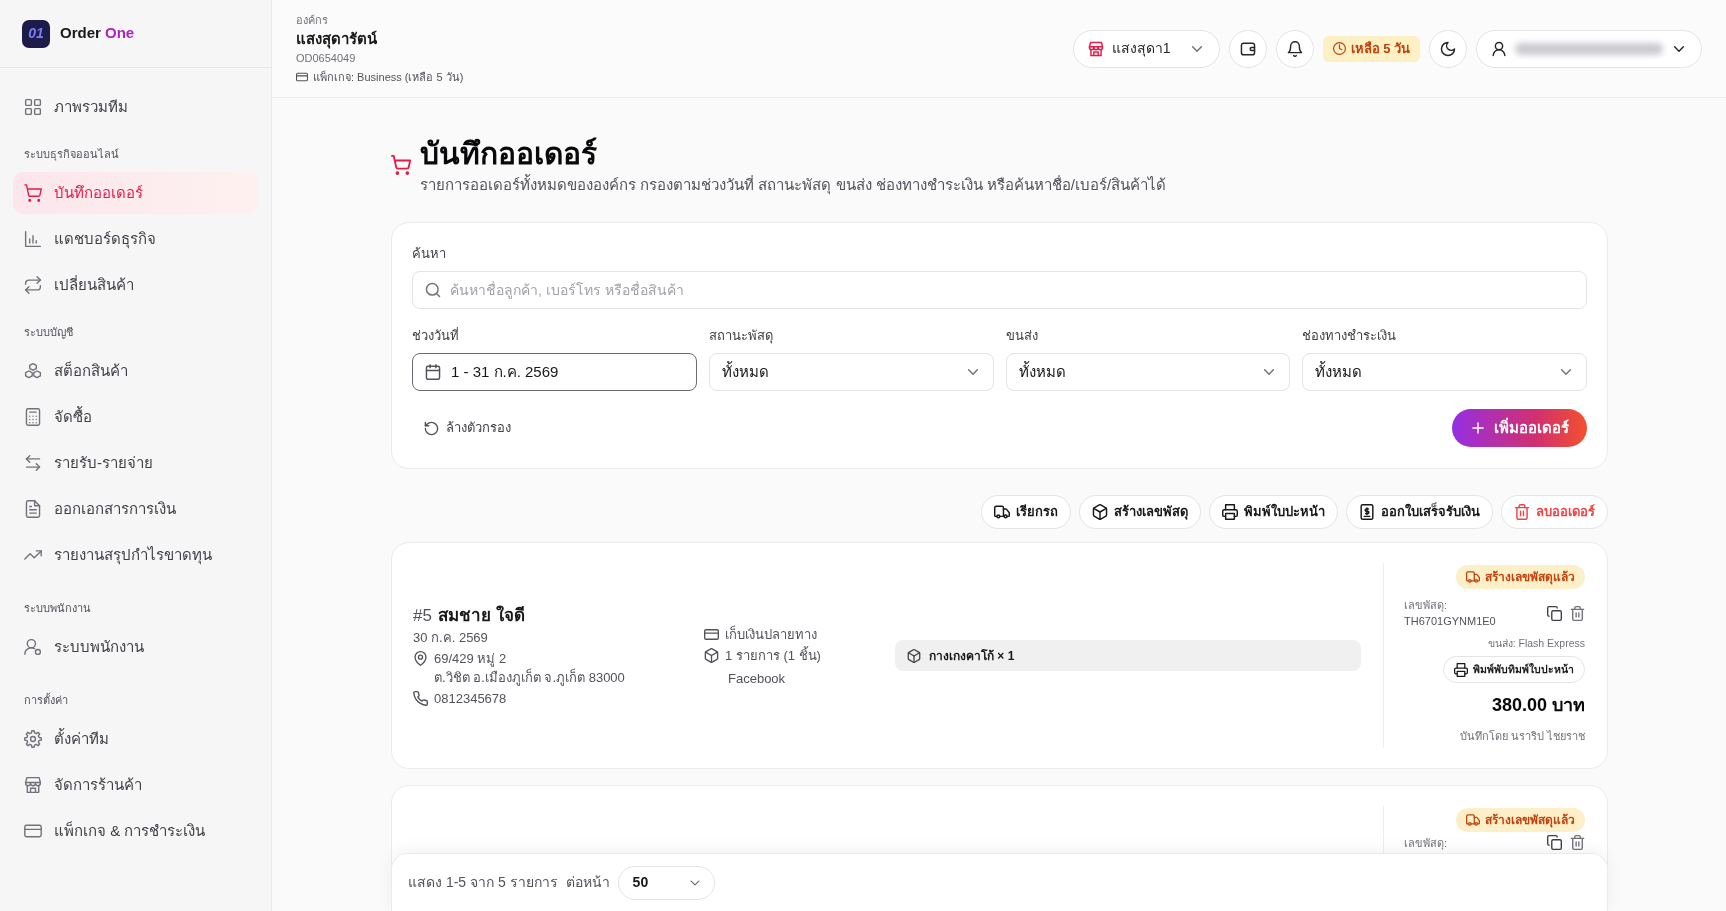 The width and height of the screenshot is (1726, 911). What do you see at coordinates (97, 33) in the screenshot?
I see `brand-name: Order One` at bounding box center [97, 33].